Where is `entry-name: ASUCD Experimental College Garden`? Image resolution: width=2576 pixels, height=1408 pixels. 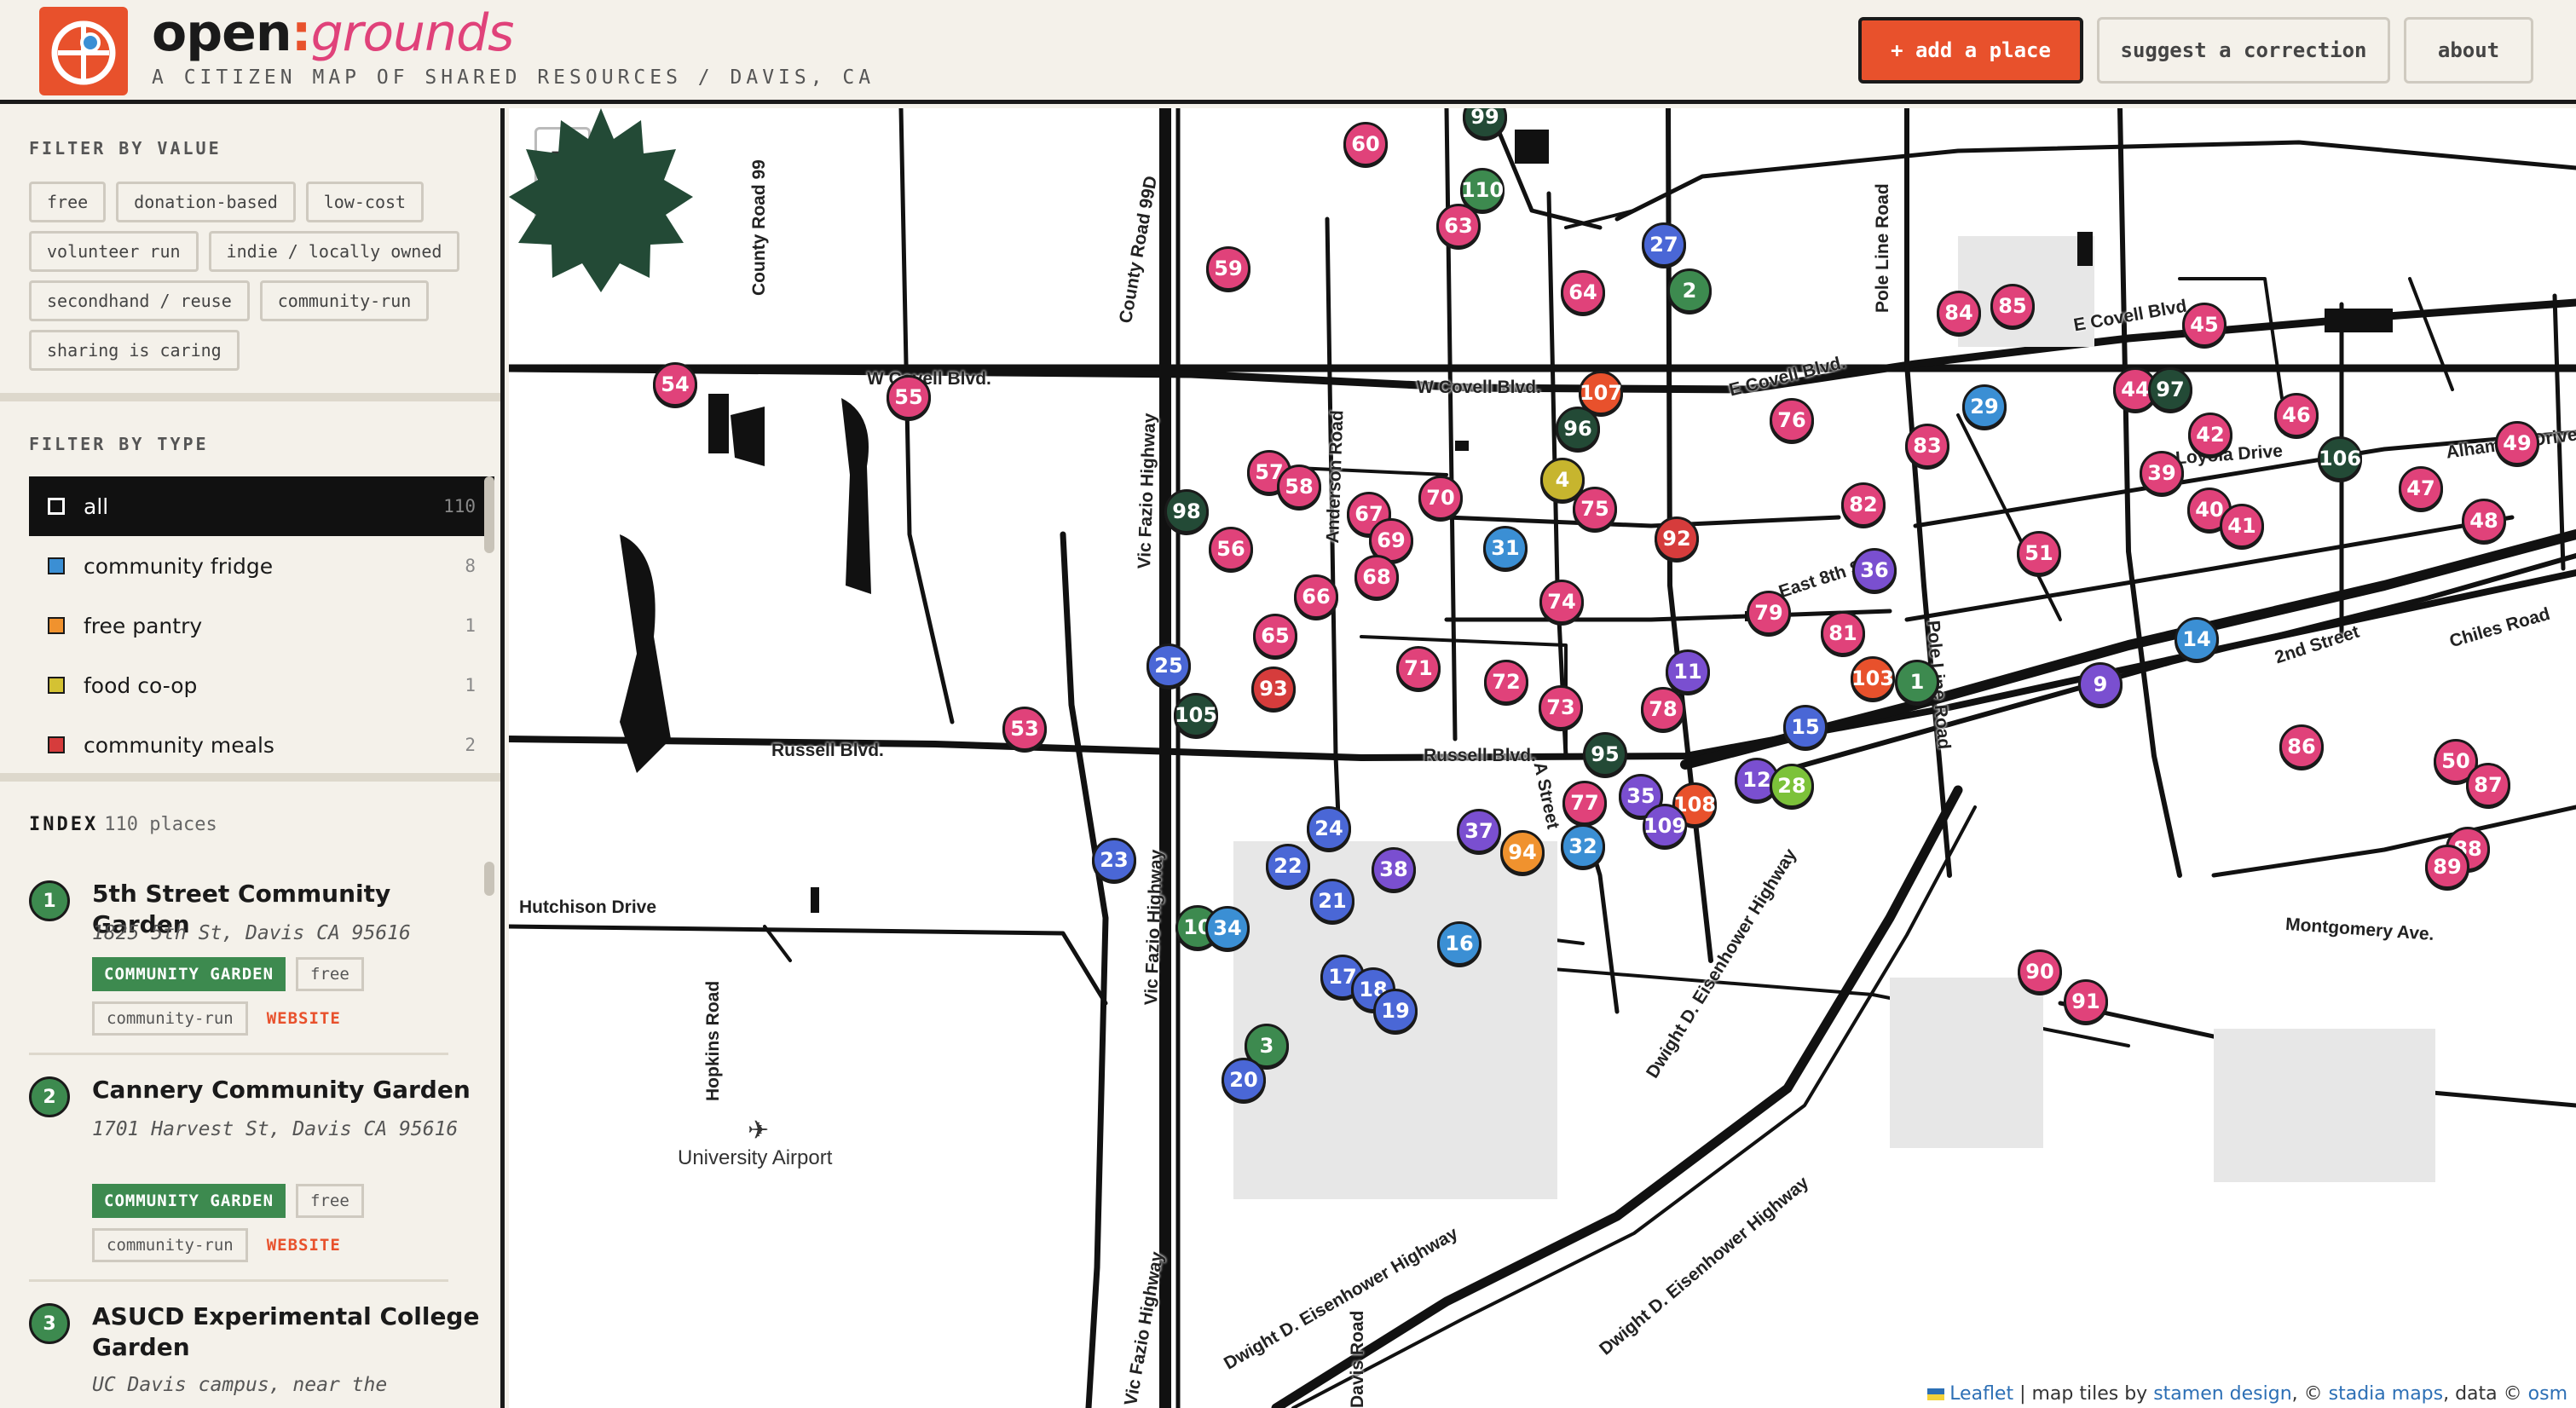 entry-name: ASUCD Experimental College Garden is located at coordinates (288, 1332).